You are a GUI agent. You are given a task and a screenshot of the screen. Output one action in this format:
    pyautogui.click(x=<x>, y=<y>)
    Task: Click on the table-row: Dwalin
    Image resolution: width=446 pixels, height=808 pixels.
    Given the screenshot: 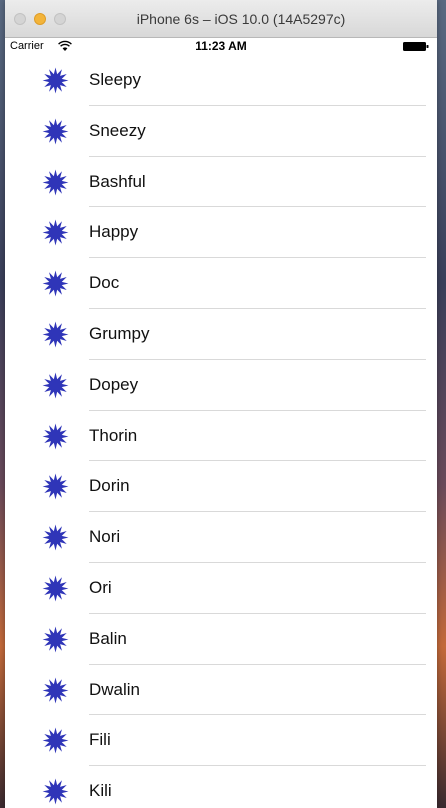 What is the action you would take?
    pyautogui.click(x=221, y=690)
    